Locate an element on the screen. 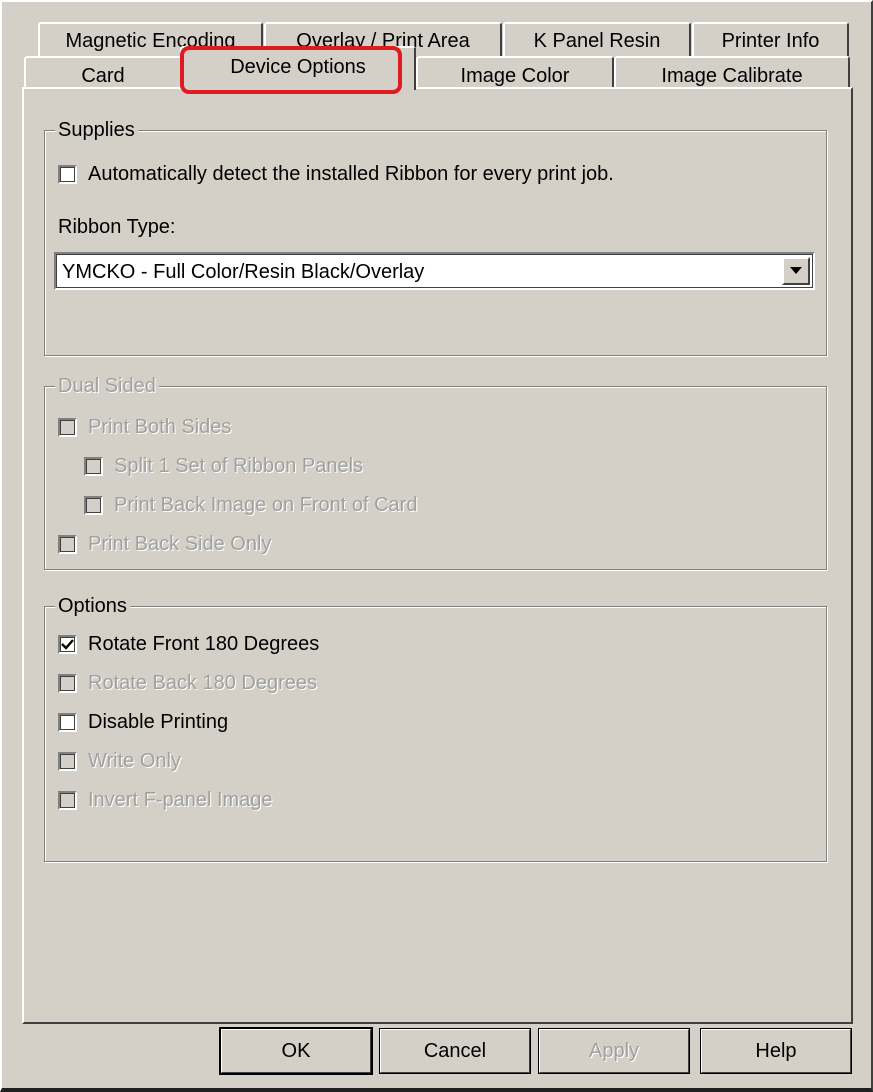 Image resolution: width=873 pixels, height=1092 pixels. ribbon-type-select: YMCKO - Full Color/Resin Black/Overlay is located at coordinates (434, 271).